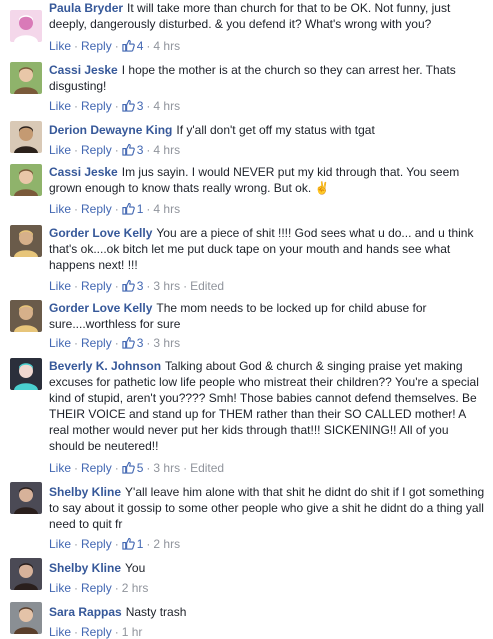  Describe the element at coordinates (132, 632) in the screenshot. I see `comment-timestamp: 1 hr` at that location.